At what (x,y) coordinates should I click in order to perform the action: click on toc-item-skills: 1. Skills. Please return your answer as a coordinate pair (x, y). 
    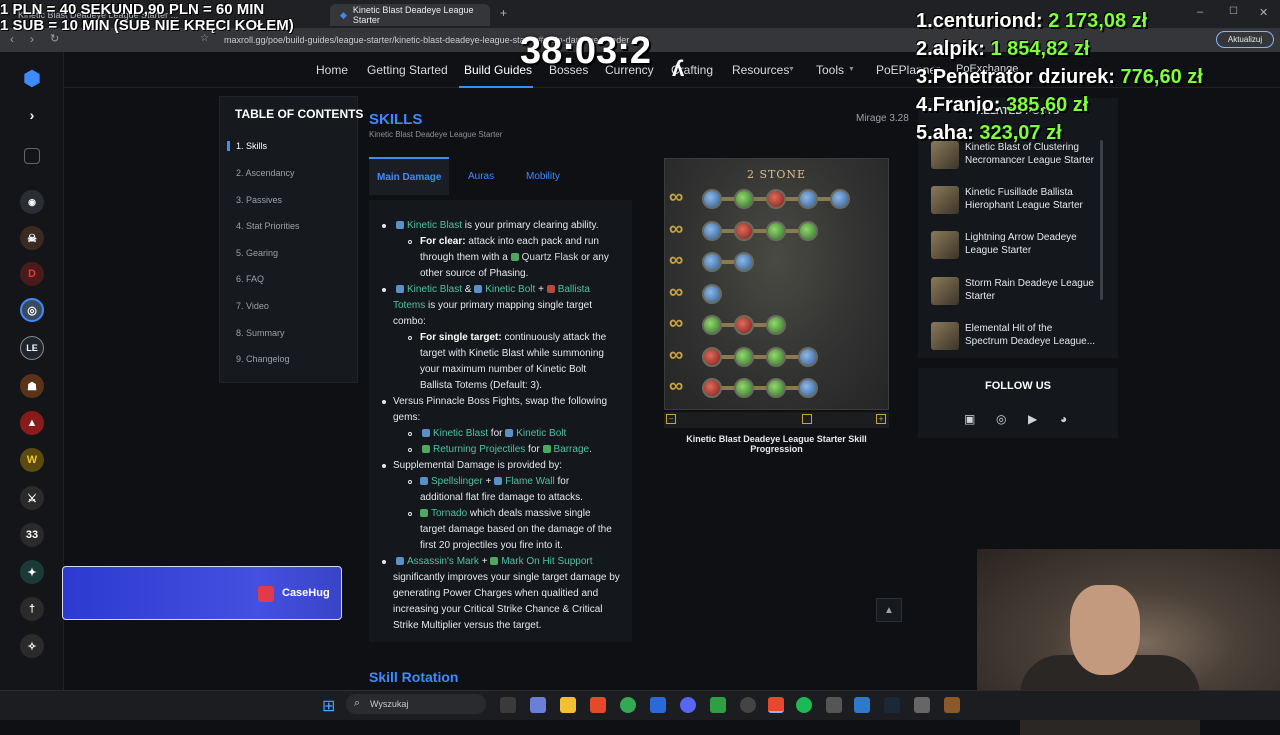
    Looking at the image, I should click on (251, 146).